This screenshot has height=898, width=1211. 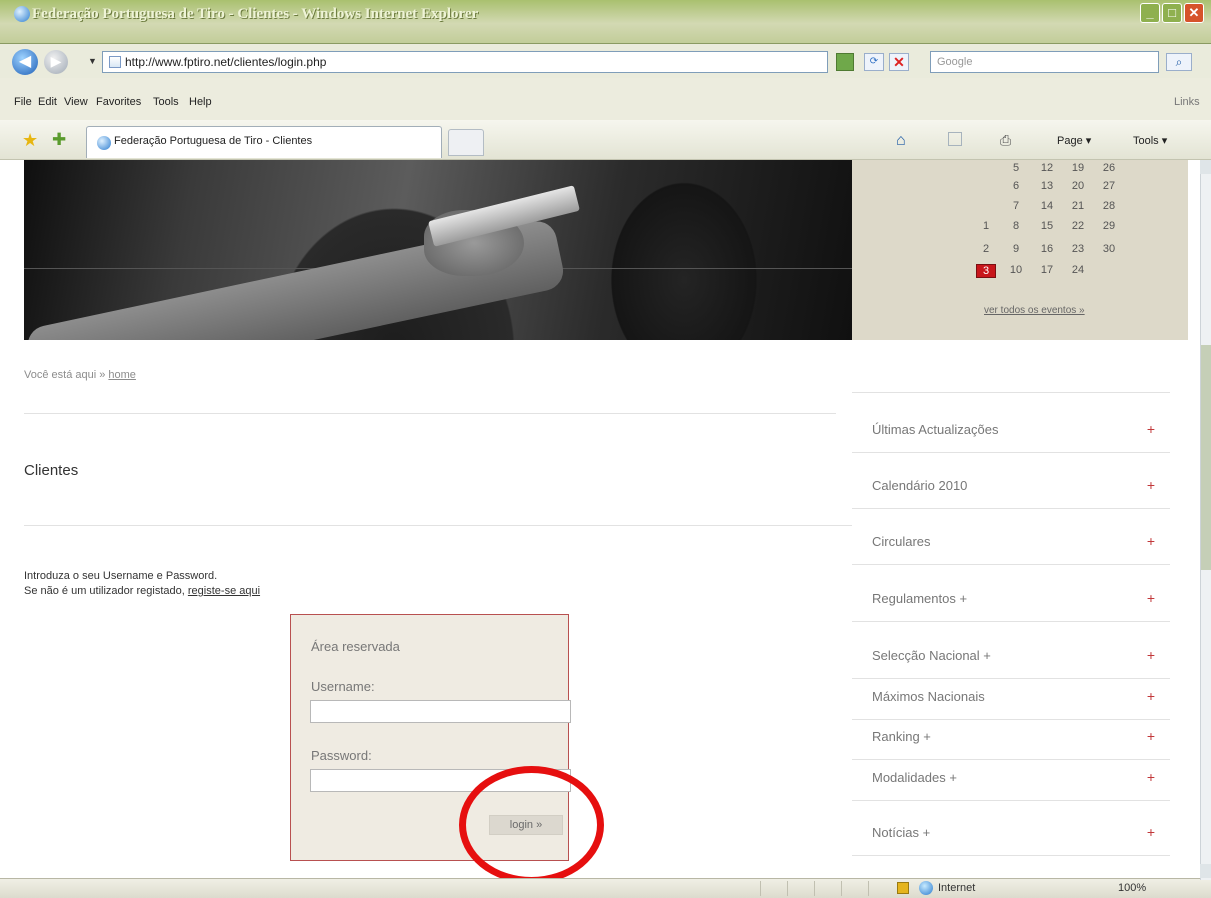 I want to click on calendar-day: 7, so click(x=1016, y=206).